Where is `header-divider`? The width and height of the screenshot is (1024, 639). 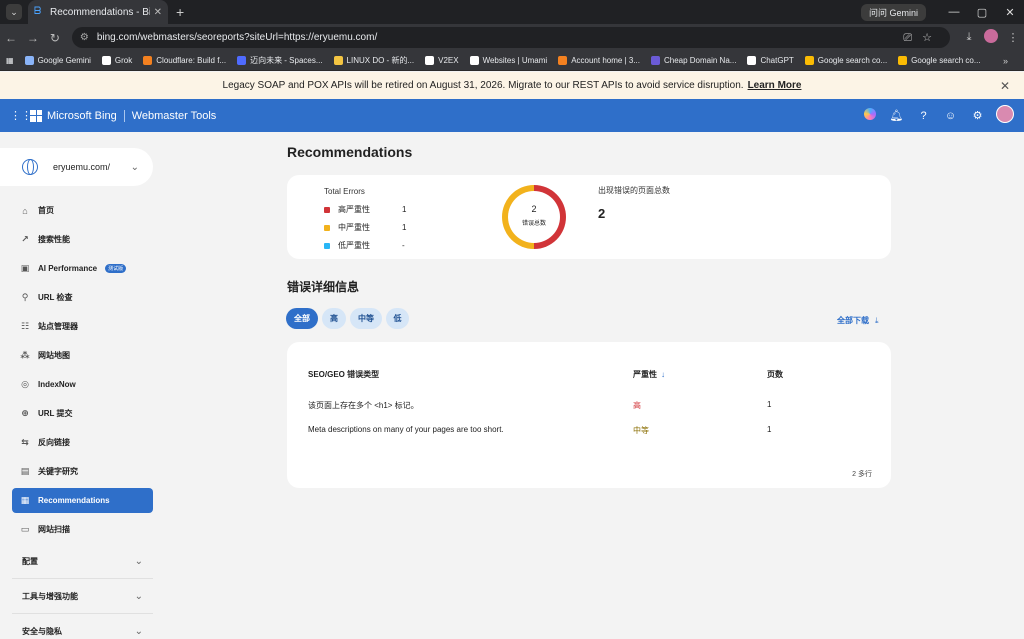 header-divider is located at coordinates (124, 115).